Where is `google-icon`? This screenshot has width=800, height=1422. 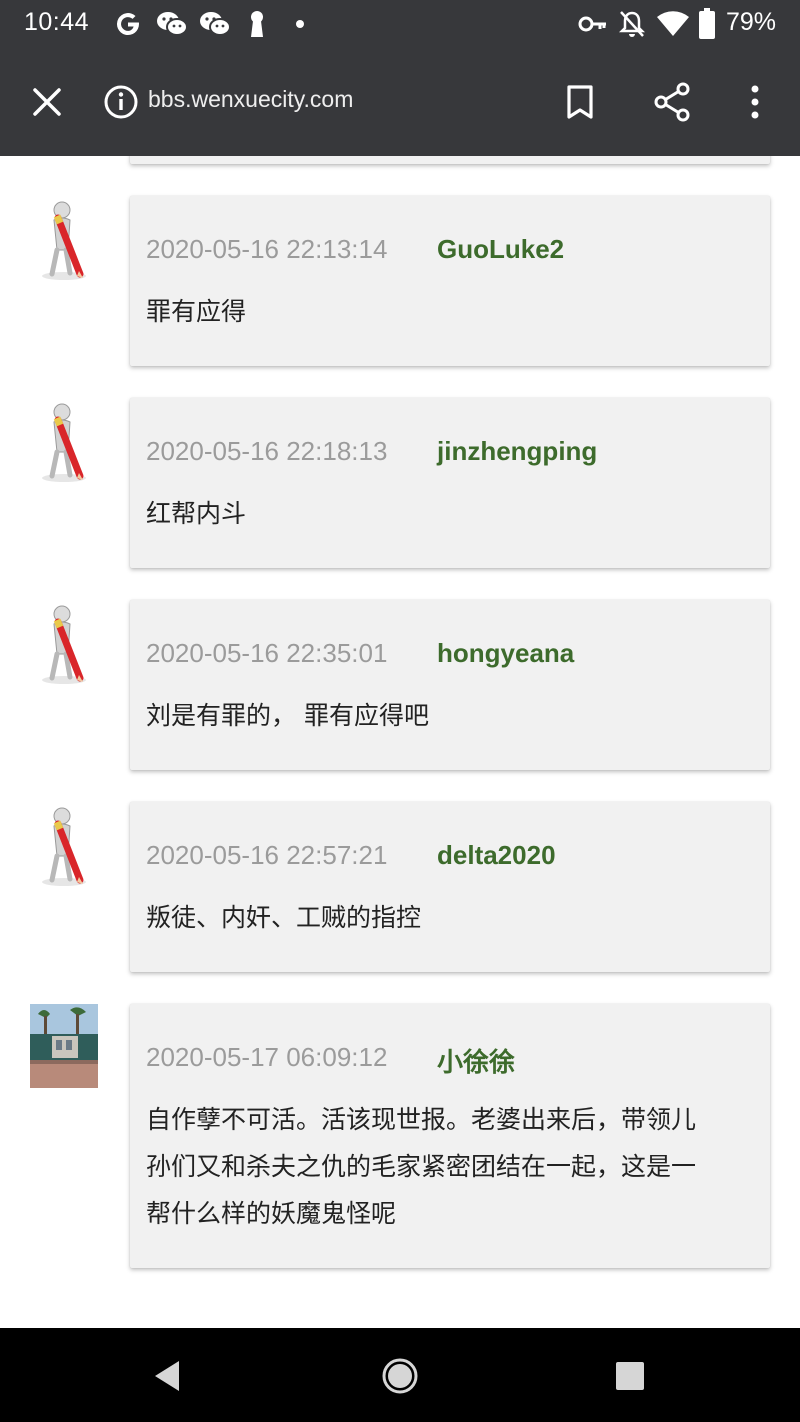 google-icon is located at coordinates (128, 24).